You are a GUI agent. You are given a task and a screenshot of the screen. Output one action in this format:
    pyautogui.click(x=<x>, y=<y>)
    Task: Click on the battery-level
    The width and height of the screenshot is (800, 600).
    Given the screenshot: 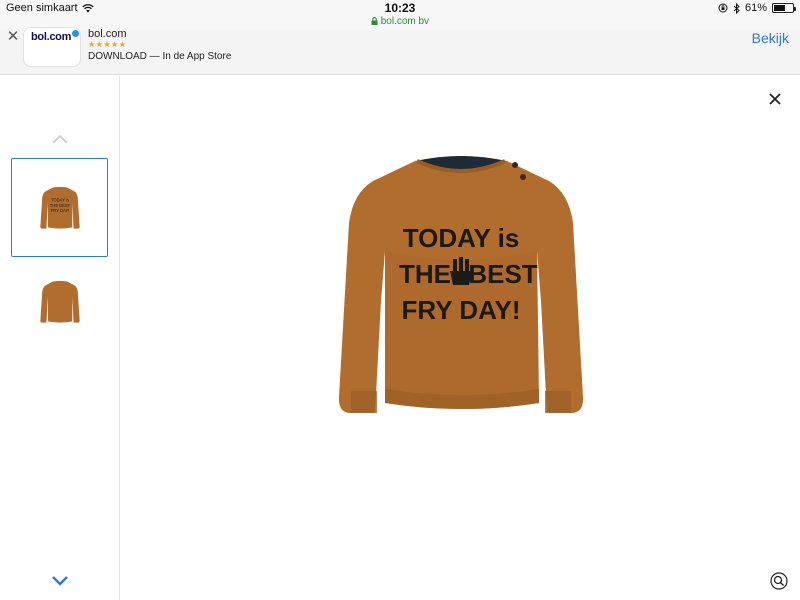 What is the action you would take?
    pyautogui.click(x=779, y=8)
    